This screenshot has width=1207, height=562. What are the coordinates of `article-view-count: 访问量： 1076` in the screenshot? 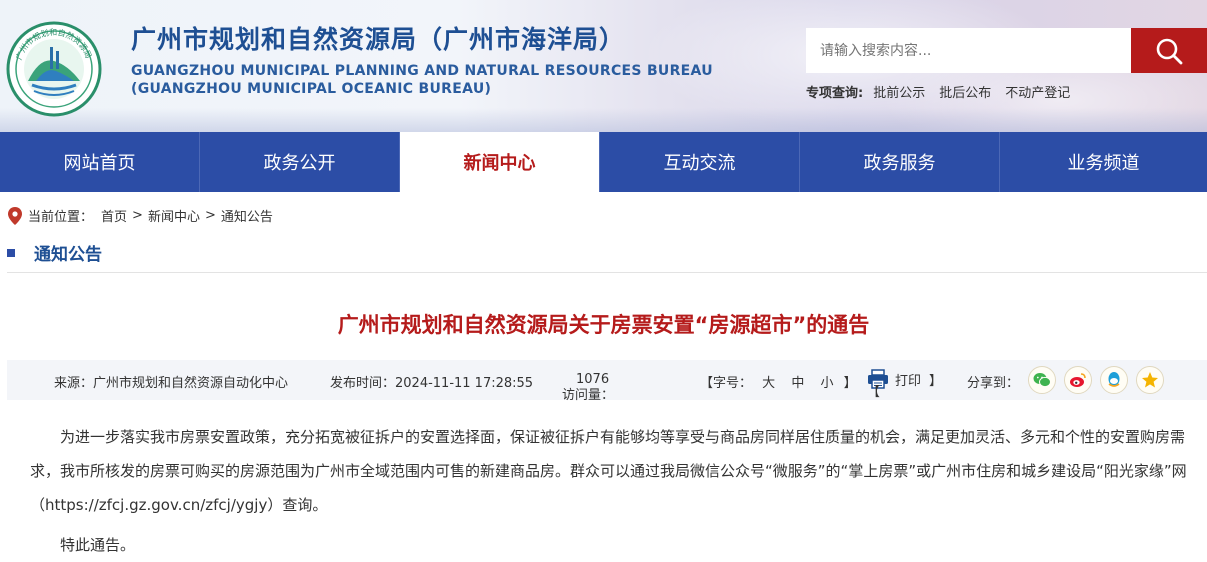 It's located at (588, 387).